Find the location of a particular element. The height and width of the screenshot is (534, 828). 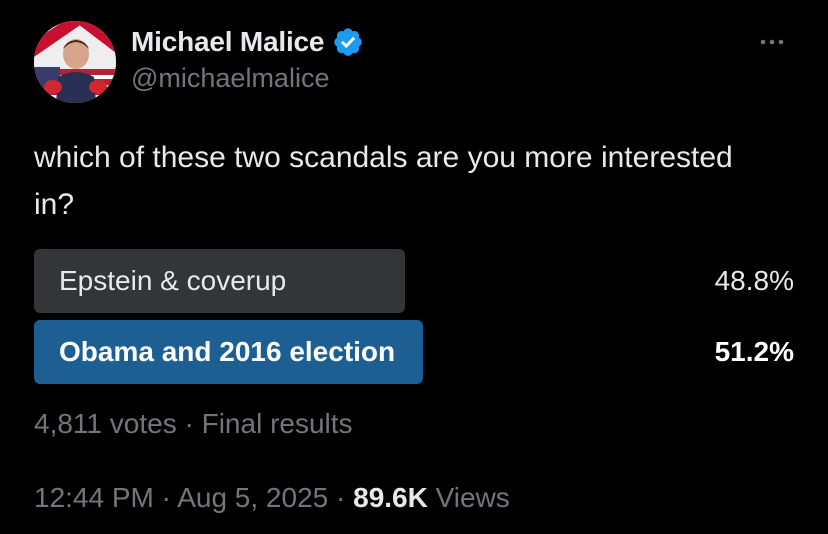

avatar-image is located at coordinates (75, 62).